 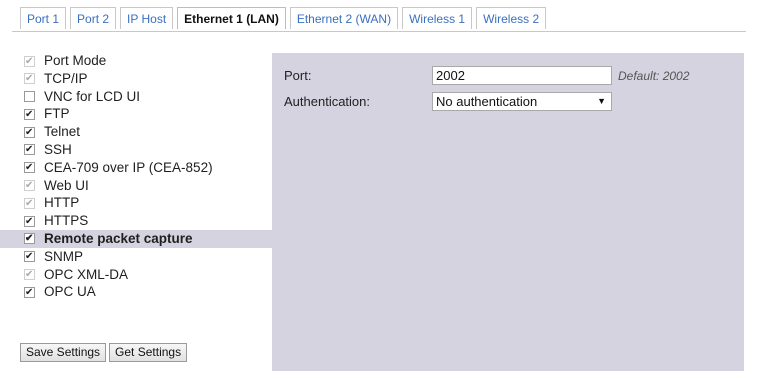 What do you see at coordinates (147, 61) in the screenshot?
I see `service-item-port-mode: Port Mode` at bounding box center [147, 61].